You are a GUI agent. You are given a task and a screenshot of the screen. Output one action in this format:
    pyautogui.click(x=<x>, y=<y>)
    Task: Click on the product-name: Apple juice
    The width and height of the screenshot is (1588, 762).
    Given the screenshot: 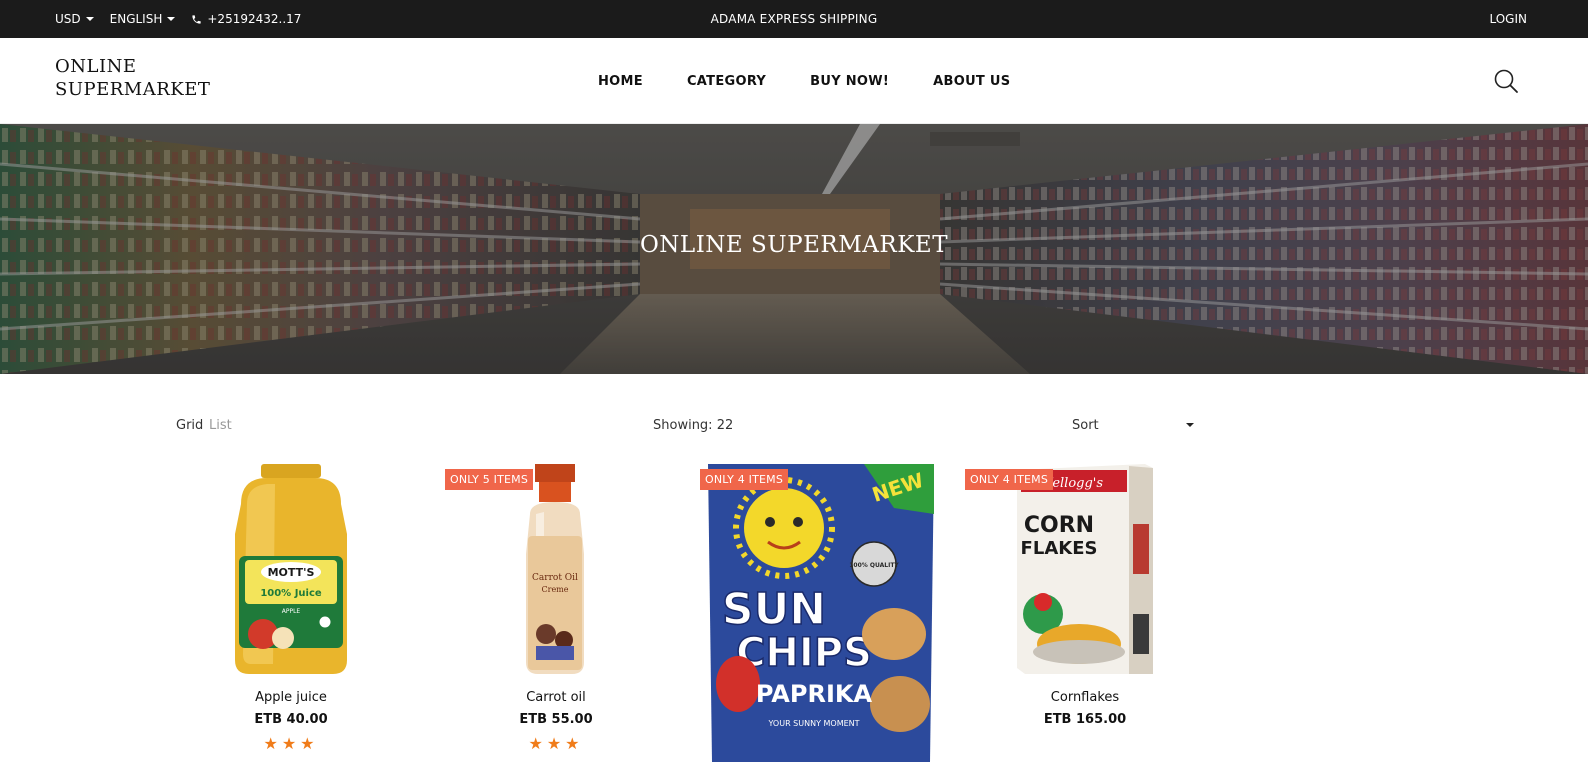 What is the action you would take?
    pyautogui.click(x=291, y=697)
    